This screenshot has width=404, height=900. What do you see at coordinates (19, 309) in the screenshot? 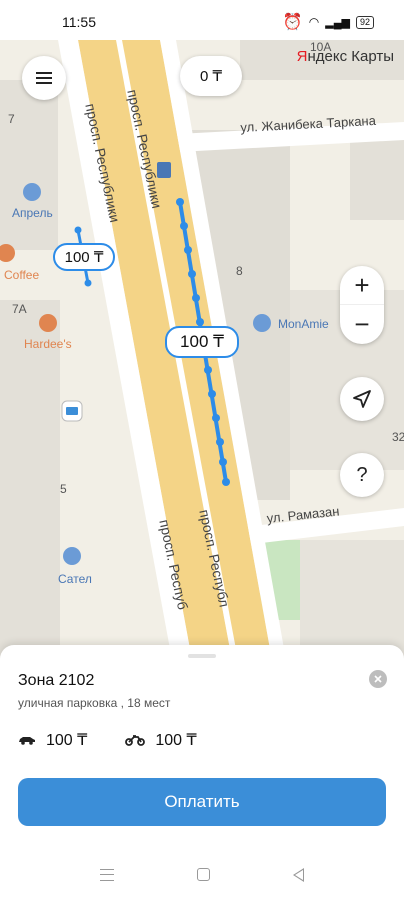
I see `house-number: 7А` at bounding box center [19, 309].